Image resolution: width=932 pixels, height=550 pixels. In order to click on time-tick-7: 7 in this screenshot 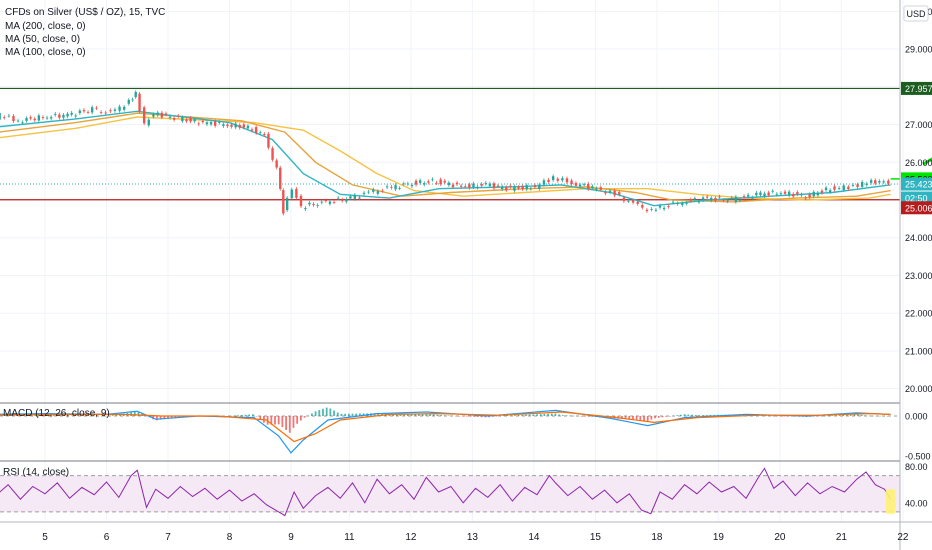, I will do `click(168, 537)`.